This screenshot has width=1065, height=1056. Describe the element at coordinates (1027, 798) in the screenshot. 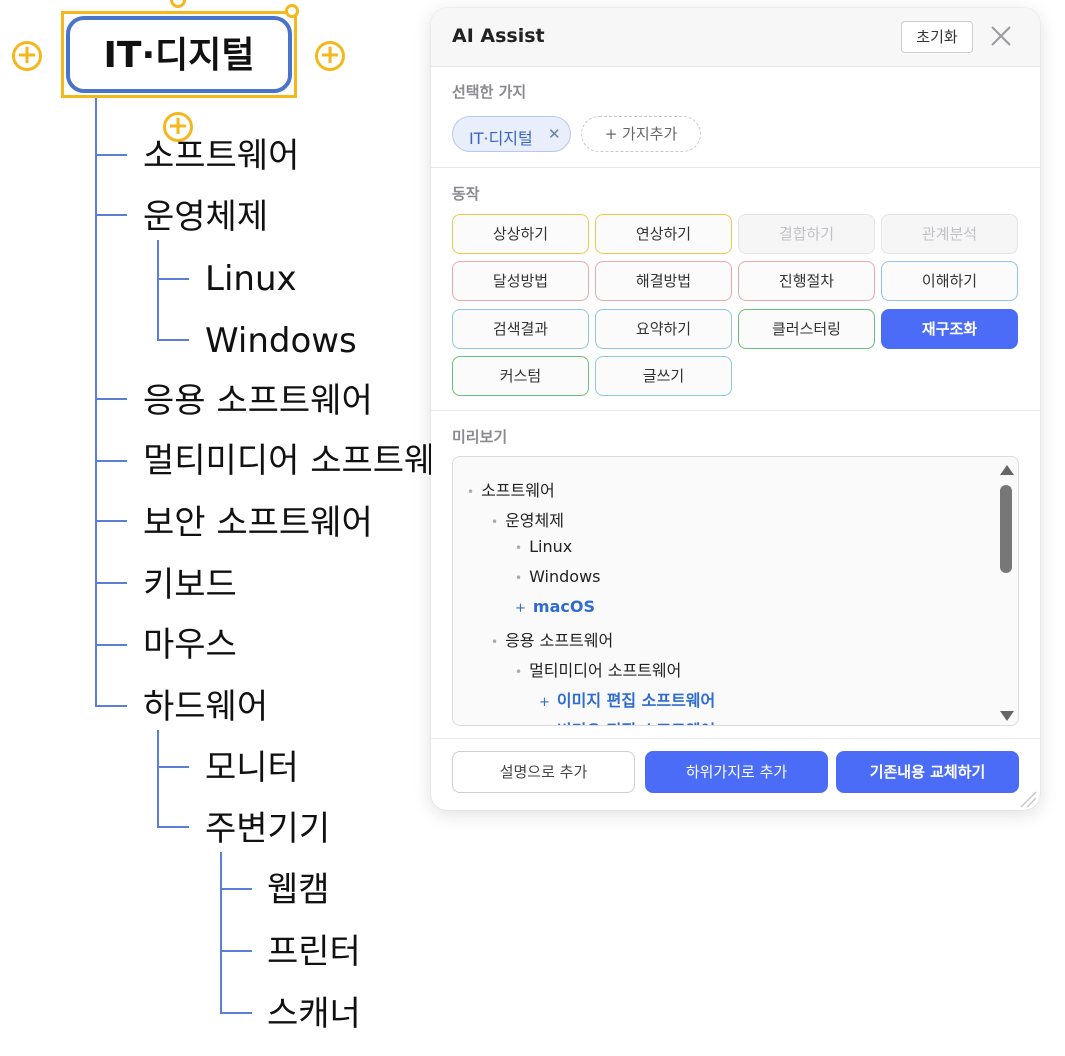

I see `resize-grip-icon` at that location.